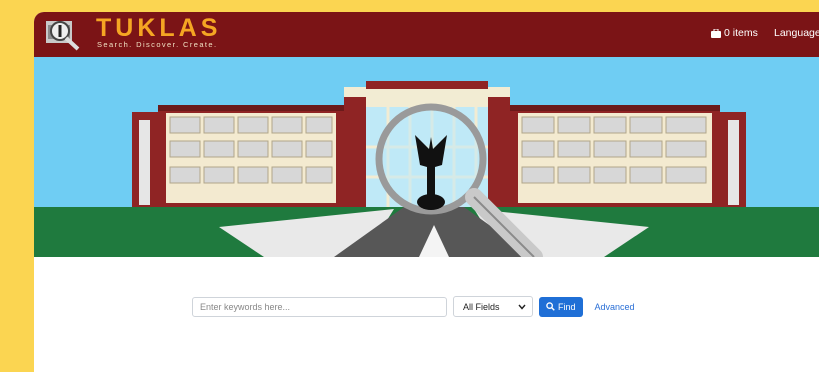 This screenshot has width=819, height=372. What do you see at coordinates (522, 307) in the screenshot?
I see `chevron-down-icon` at bounding box center [522, 307].